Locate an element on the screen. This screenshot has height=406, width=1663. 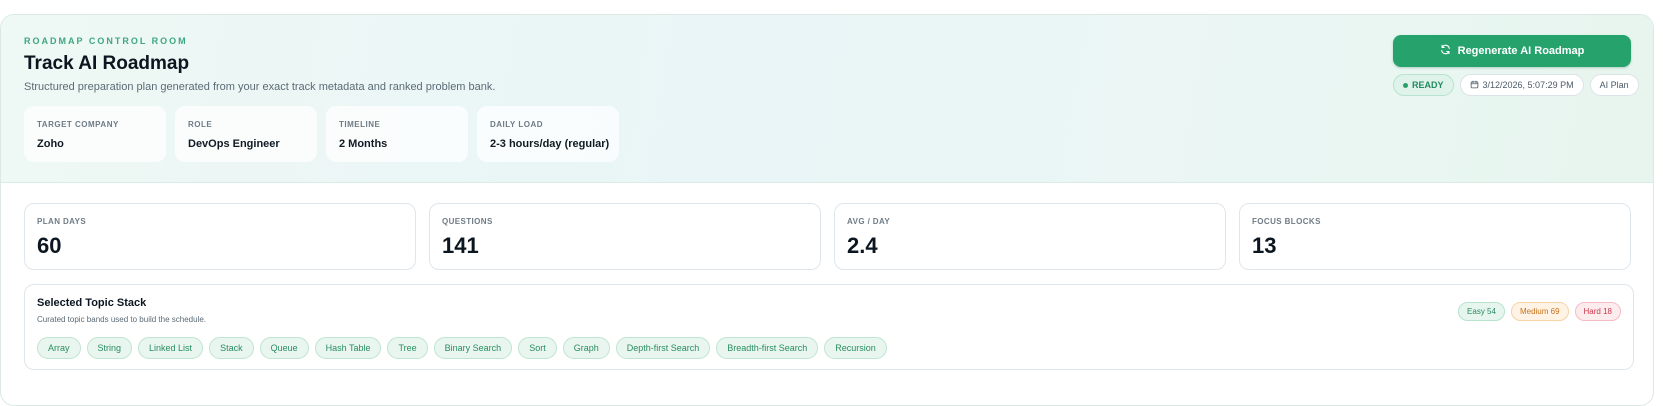
regenerate-label: Regenerate AI Roadmap is located at coordinates (1521, 51).